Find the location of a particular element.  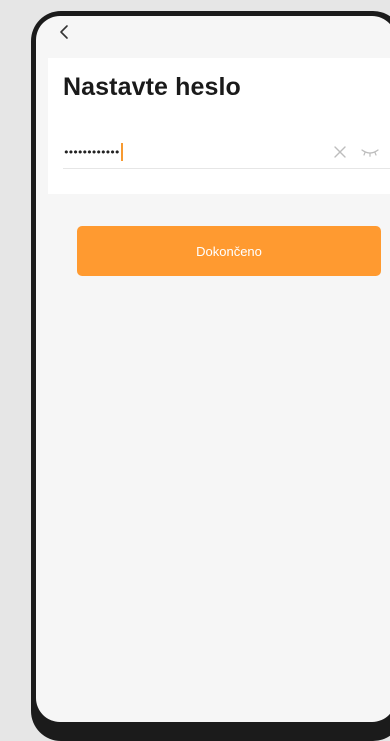

toggle-visibility-button is located at coordinates (370, 152).